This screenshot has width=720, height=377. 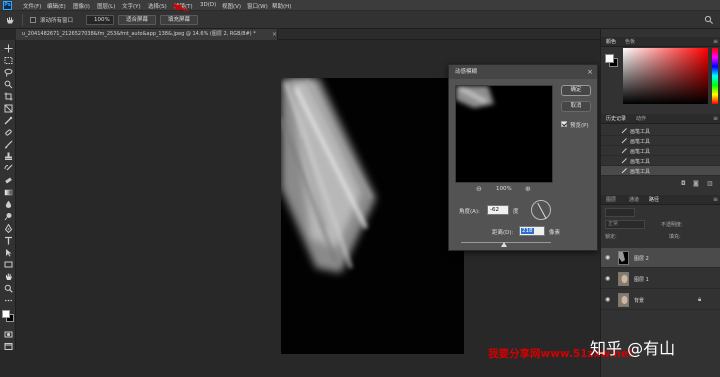 I want to click on distance-slider-thumb, so click(x=504, y=244).